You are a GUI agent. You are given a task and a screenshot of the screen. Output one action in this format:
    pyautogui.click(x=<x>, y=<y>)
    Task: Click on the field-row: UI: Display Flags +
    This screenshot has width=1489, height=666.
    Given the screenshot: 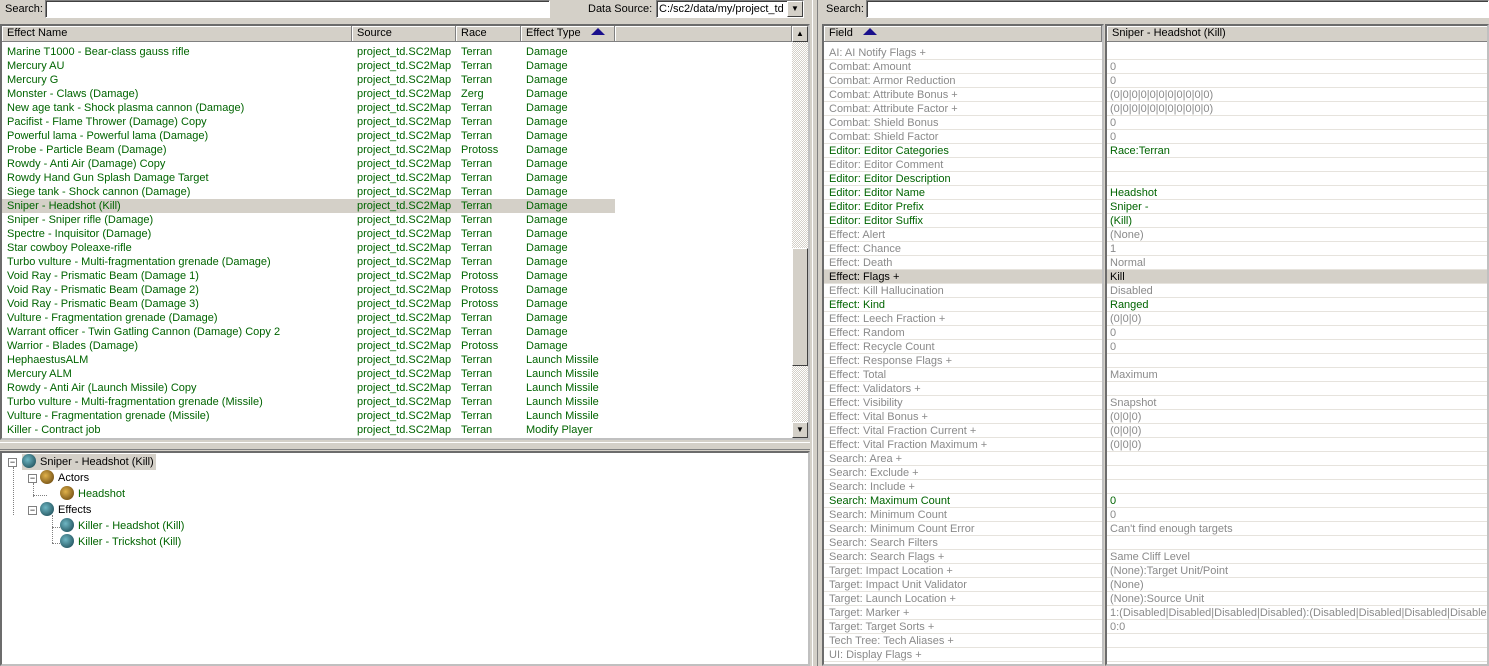 What is the action you would take?
    pyautogui.click(x=963, y=655)
    